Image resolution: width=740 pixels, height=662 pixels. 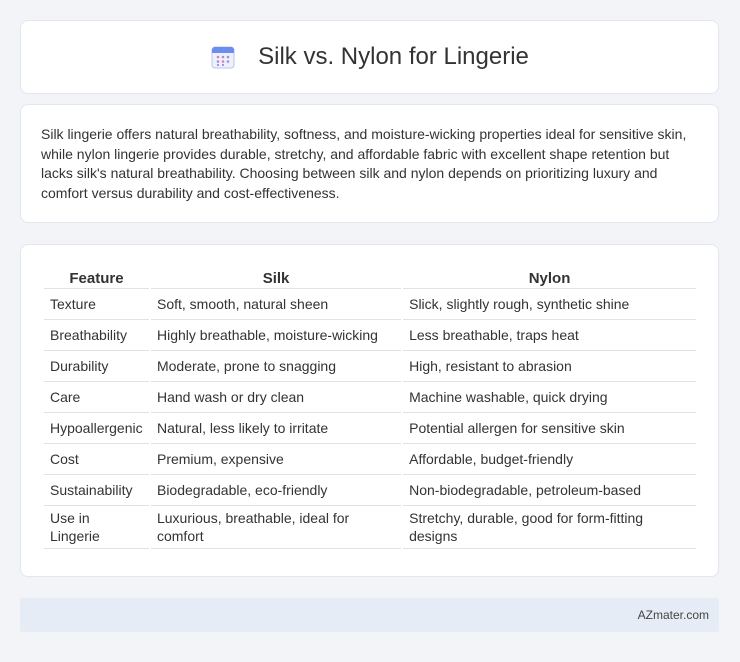 I want to click on calendar-icon, so click(x=223, y=57).